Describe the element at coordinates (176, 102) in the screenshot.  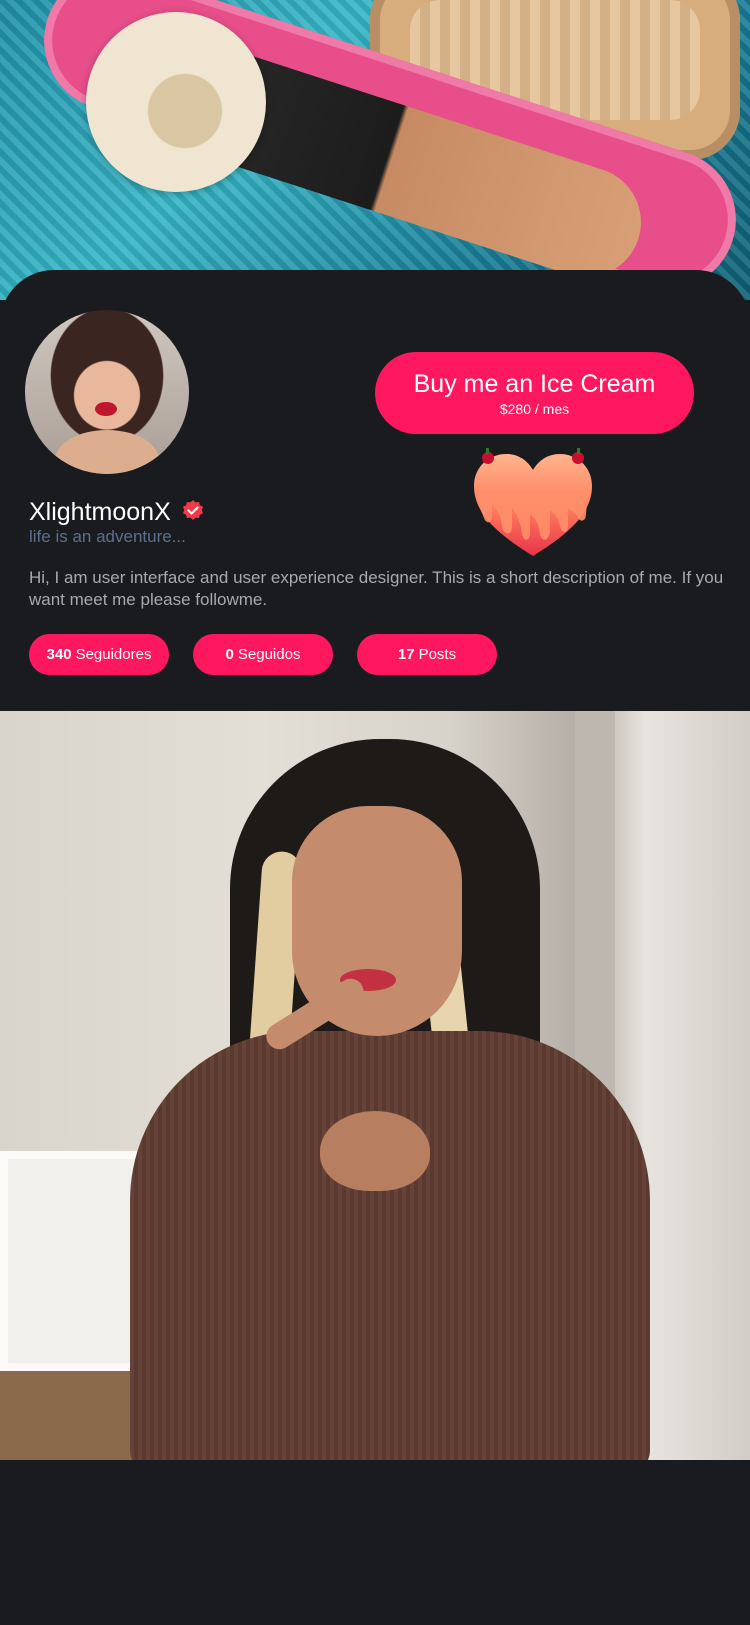
I see `cover-hat-shape` at that location.